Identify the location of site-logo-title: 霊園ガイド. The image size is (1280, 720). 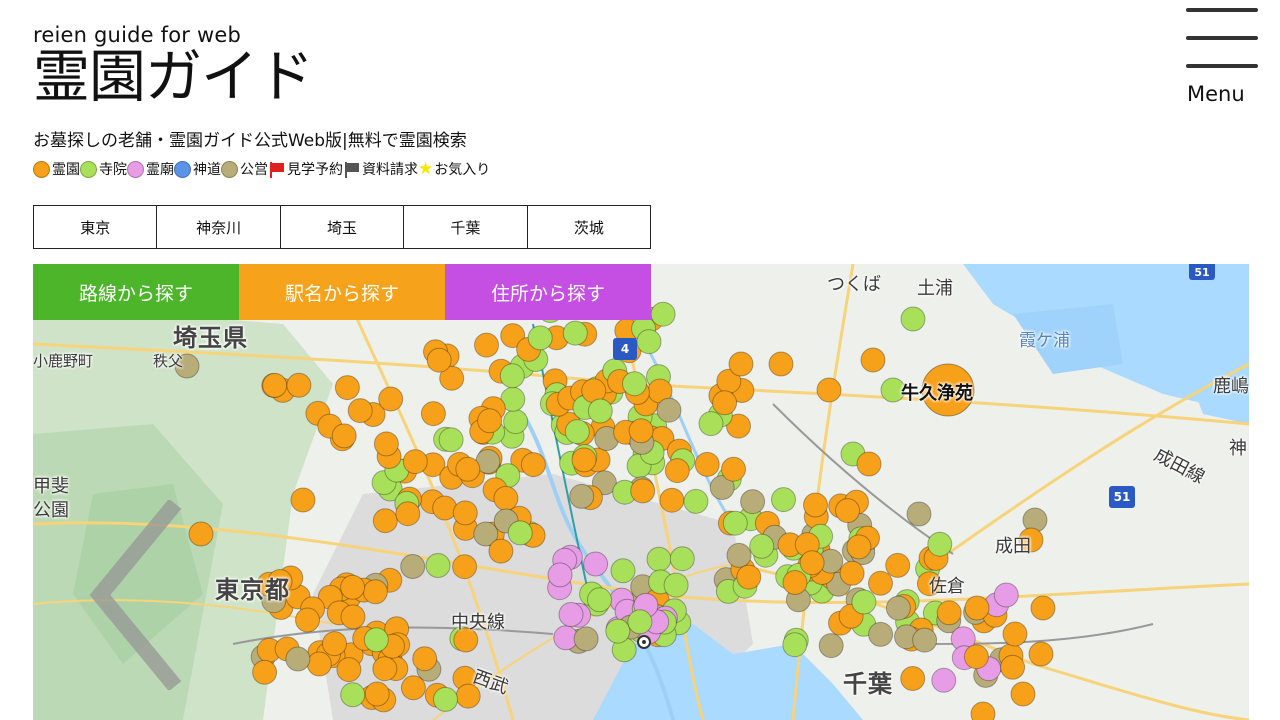
(173, 77).